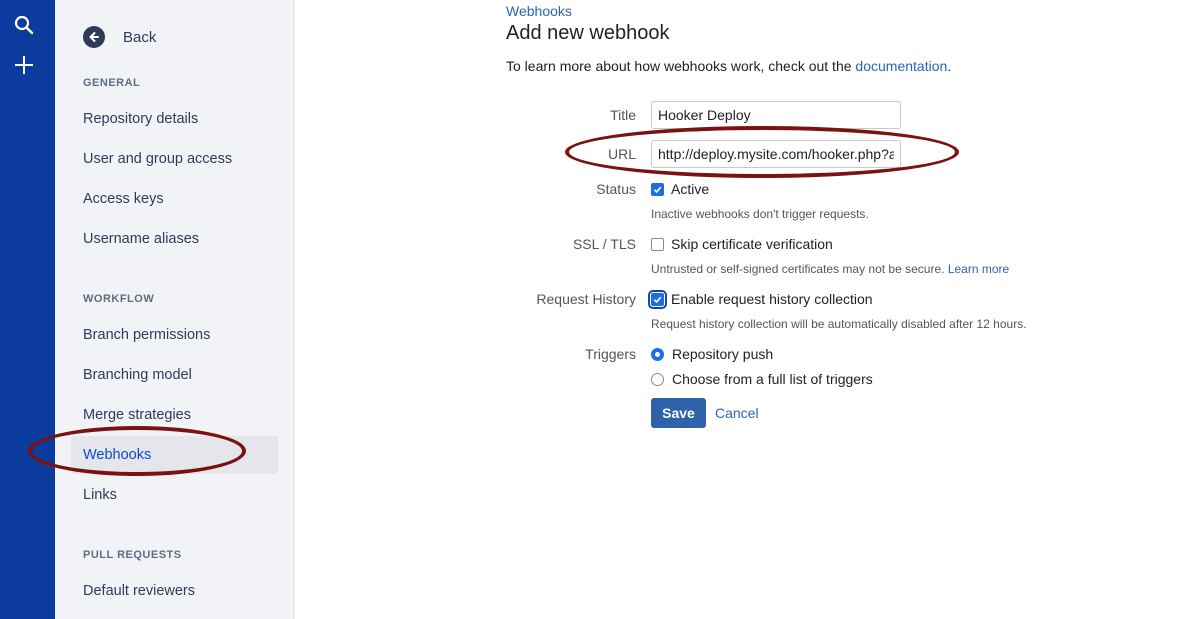  I want to click on request-history-label: Request History, so click(586, 299).